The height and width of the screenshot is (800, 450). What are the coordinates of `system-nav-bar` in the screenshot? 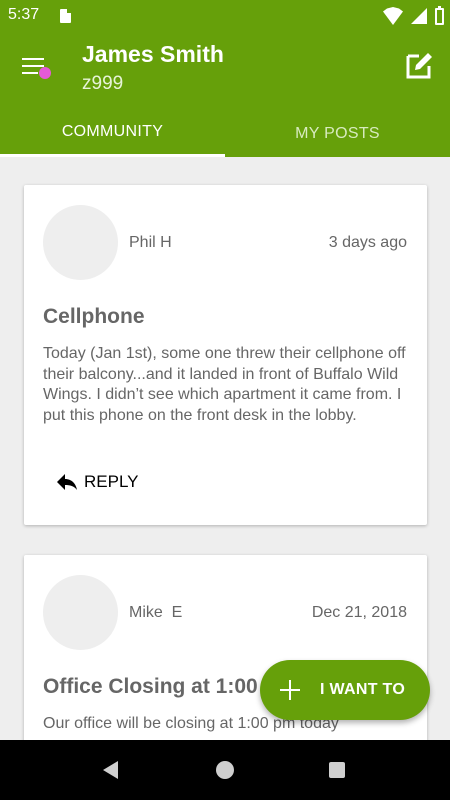 It's located at (225, 770).